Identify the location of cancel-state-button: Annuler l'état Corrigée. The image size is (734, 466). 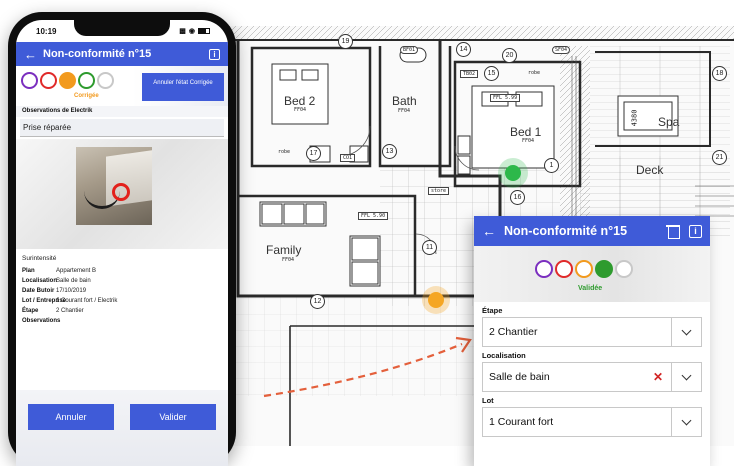
(183, 87).